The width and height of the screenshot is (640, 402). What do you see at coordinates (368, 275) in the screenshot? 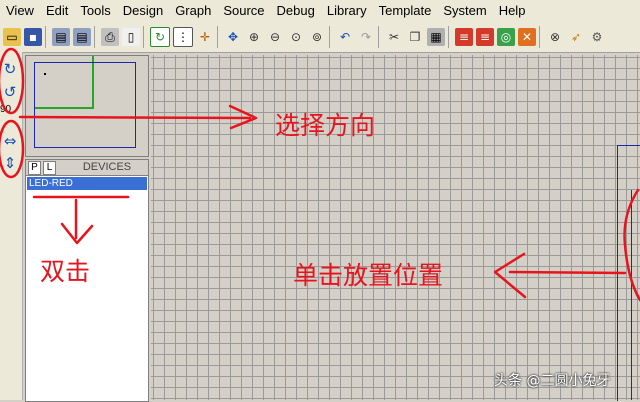
I see `annotation-click-place: 单击放置位置` at bounding box center [368, 275].